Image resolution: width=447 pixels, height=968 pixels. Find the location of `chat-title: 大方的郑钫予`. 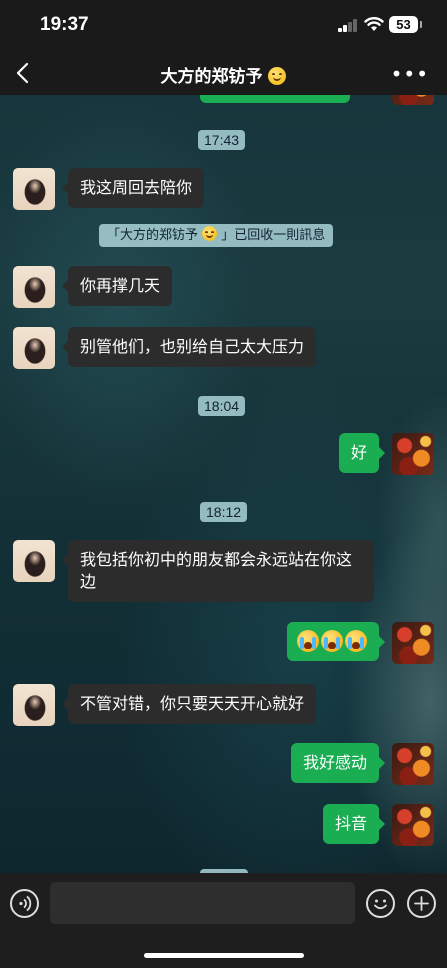

chat-title: 大方的郑钫予 is located at coordinates (223, 74).